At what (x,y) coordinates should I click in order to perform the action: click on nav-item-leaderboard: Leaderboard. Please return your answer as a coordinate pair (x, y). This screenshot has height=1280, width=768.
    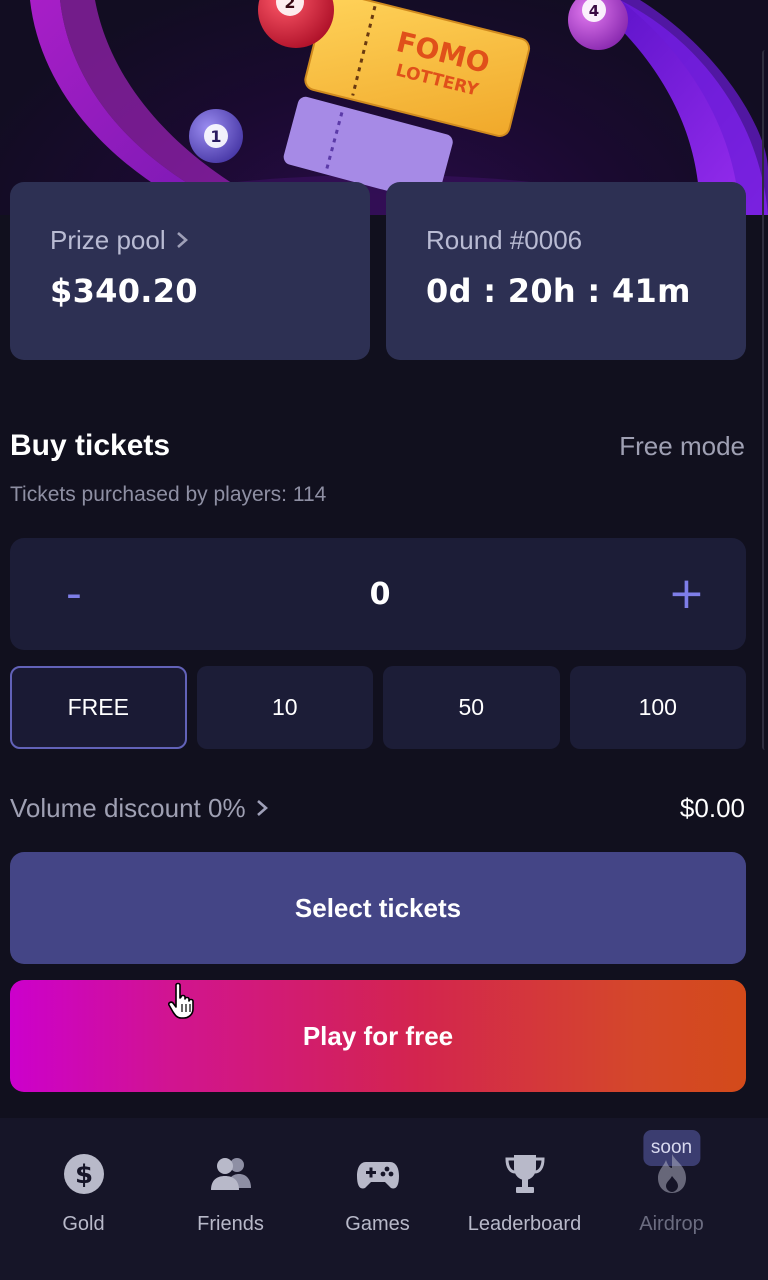
    Looking at the image, I should click on (524, 1199).